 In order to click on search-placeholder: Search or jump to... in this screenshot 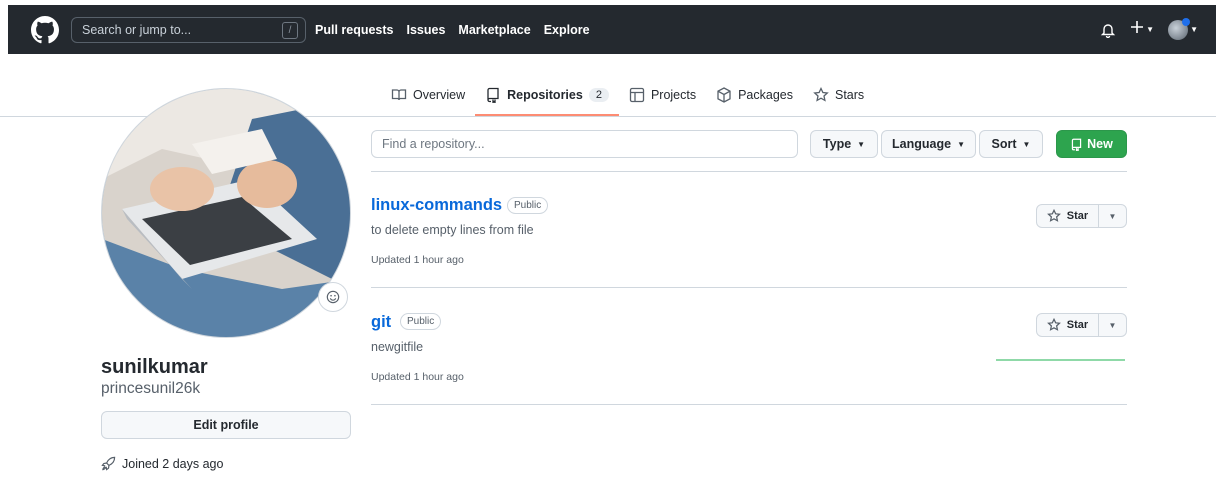, I will do `click(137, 30)`.